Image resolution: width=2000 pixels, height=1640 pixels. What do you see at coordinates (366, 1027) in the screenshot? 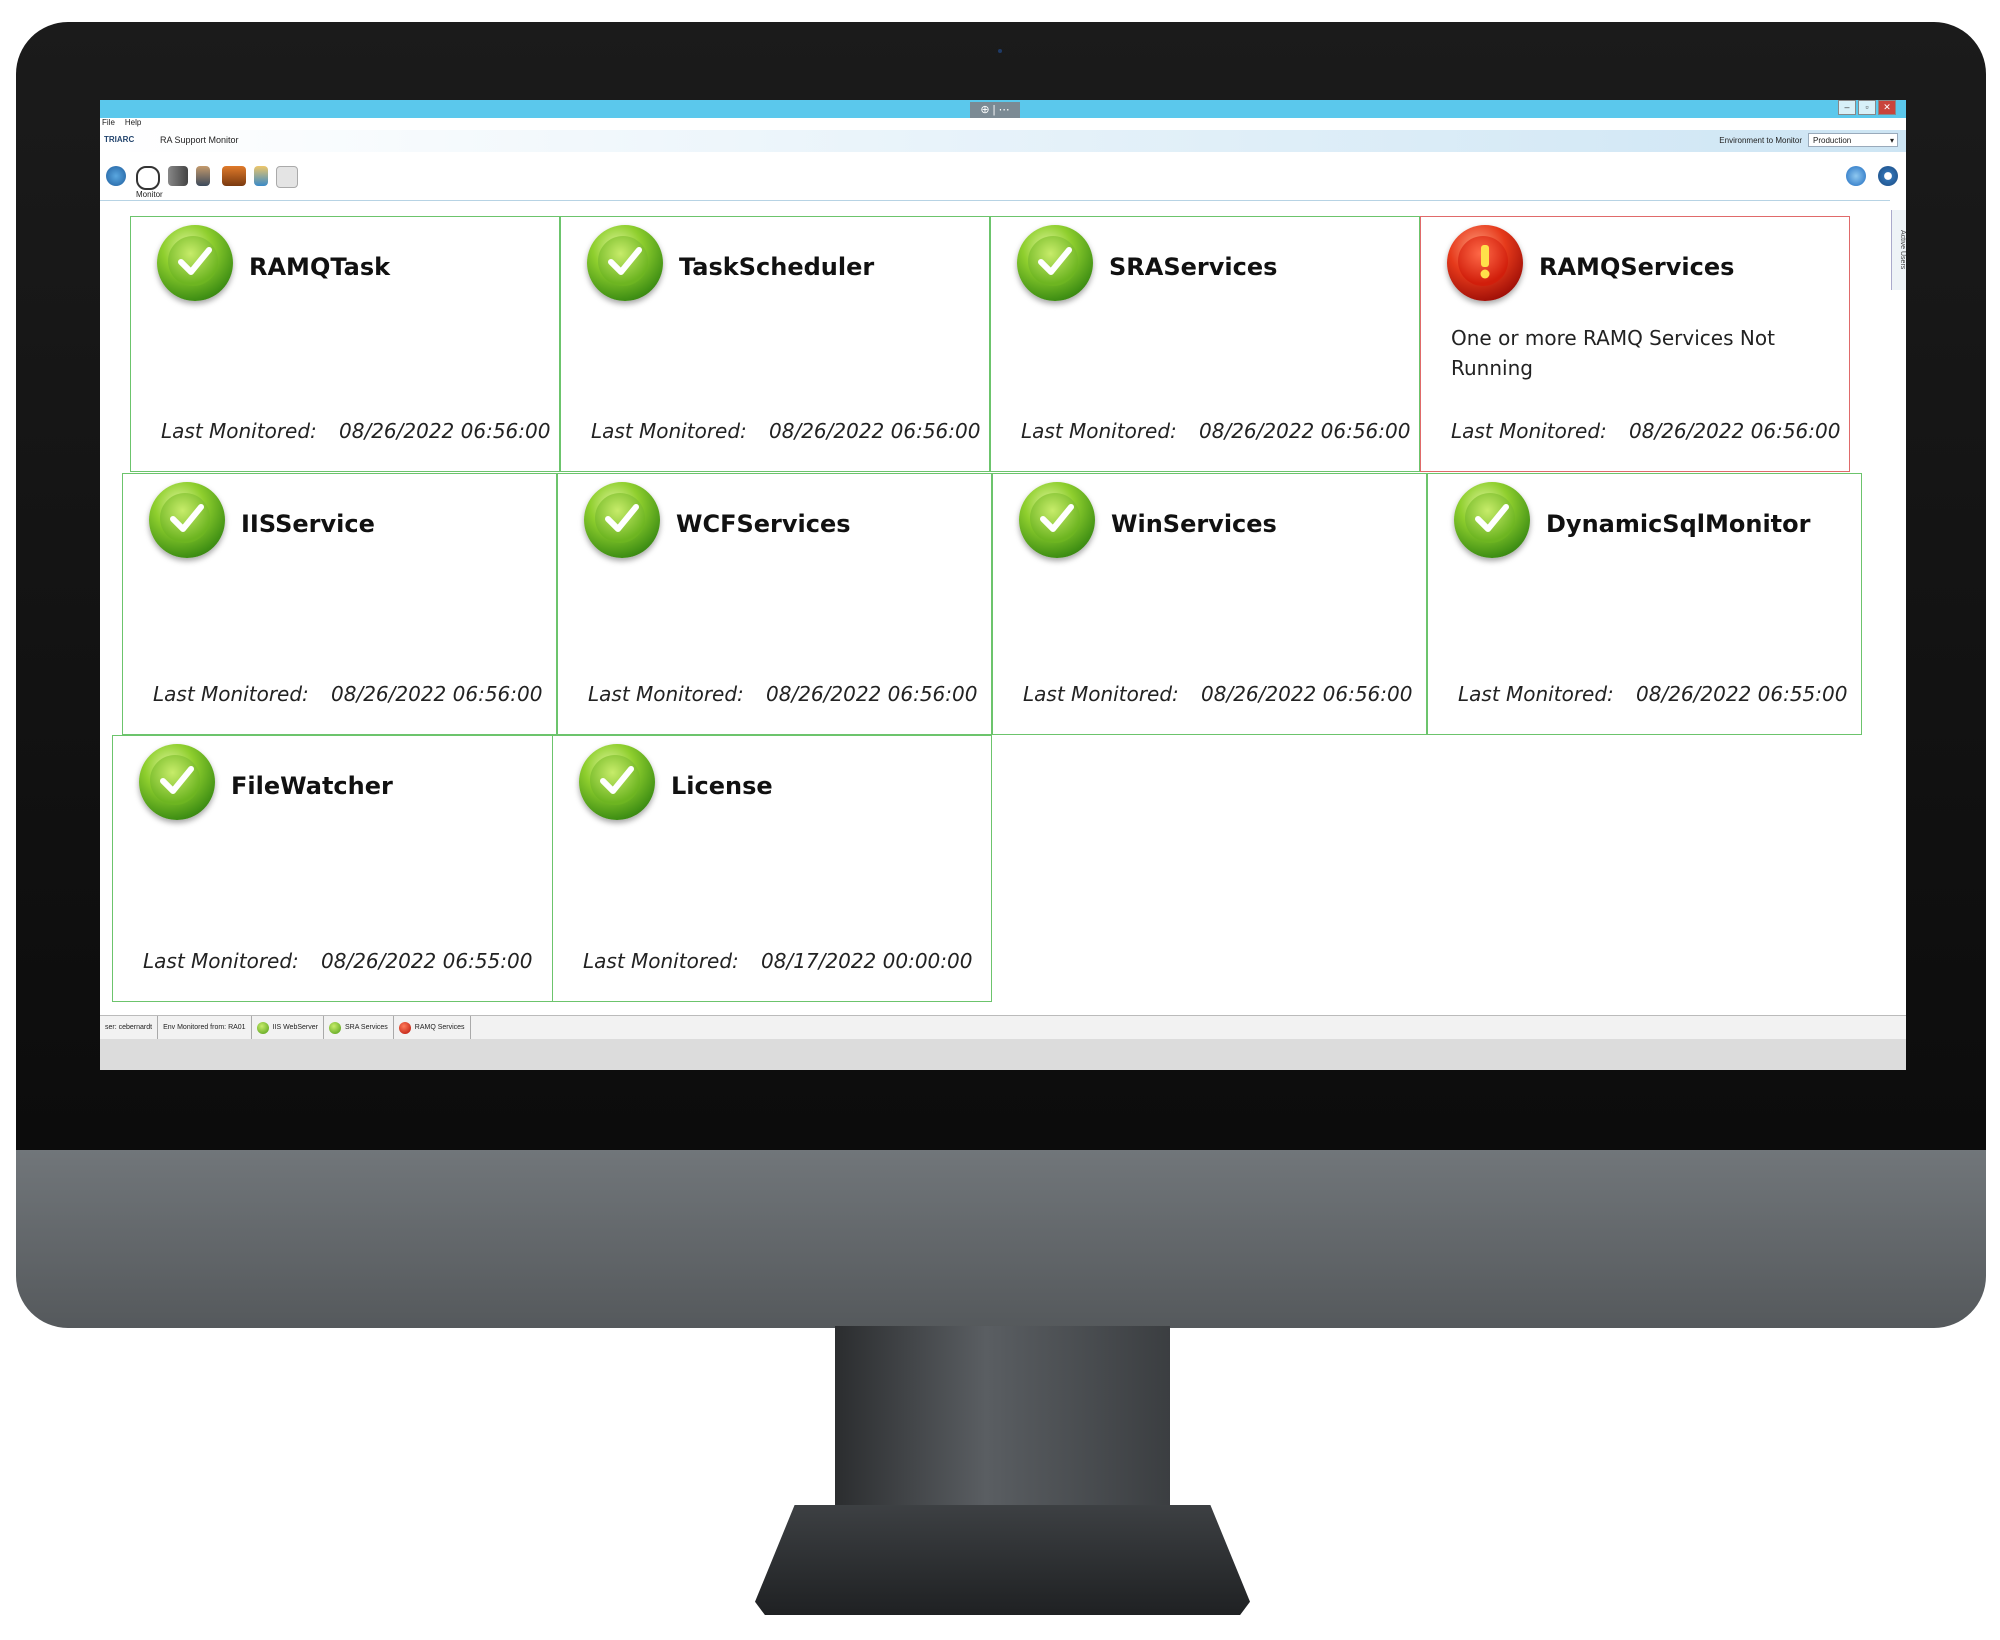
I see `status-item-label: SRA Services` at bounding box center [366, 1027].